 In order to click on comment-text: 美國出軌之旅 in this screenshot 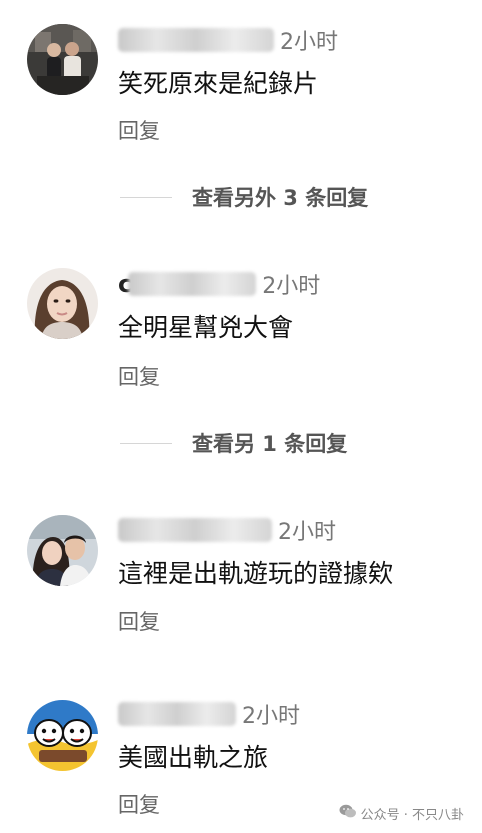, I will do `click(193, 757)`.